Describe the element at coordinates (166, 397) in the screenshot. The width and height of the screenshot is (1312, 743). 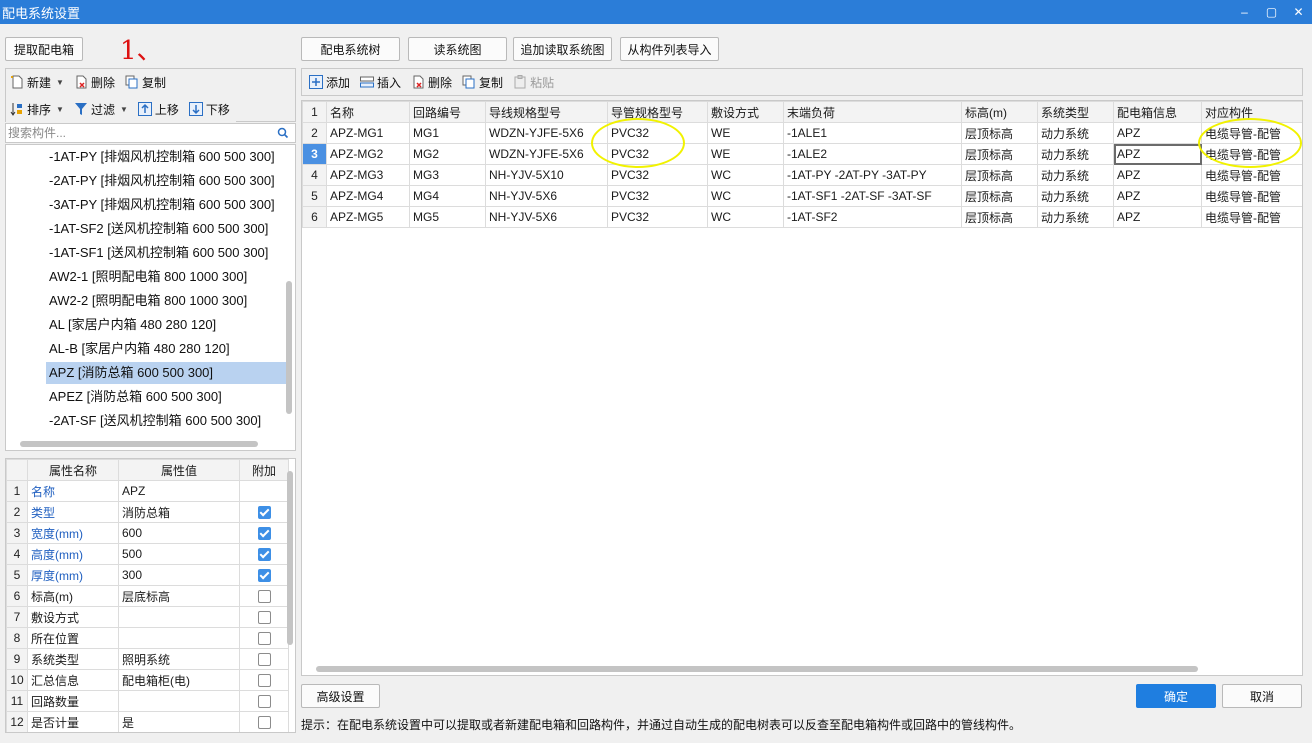
I see `tree-item: APEZ [消防总箱 600 500 300]` at that location.